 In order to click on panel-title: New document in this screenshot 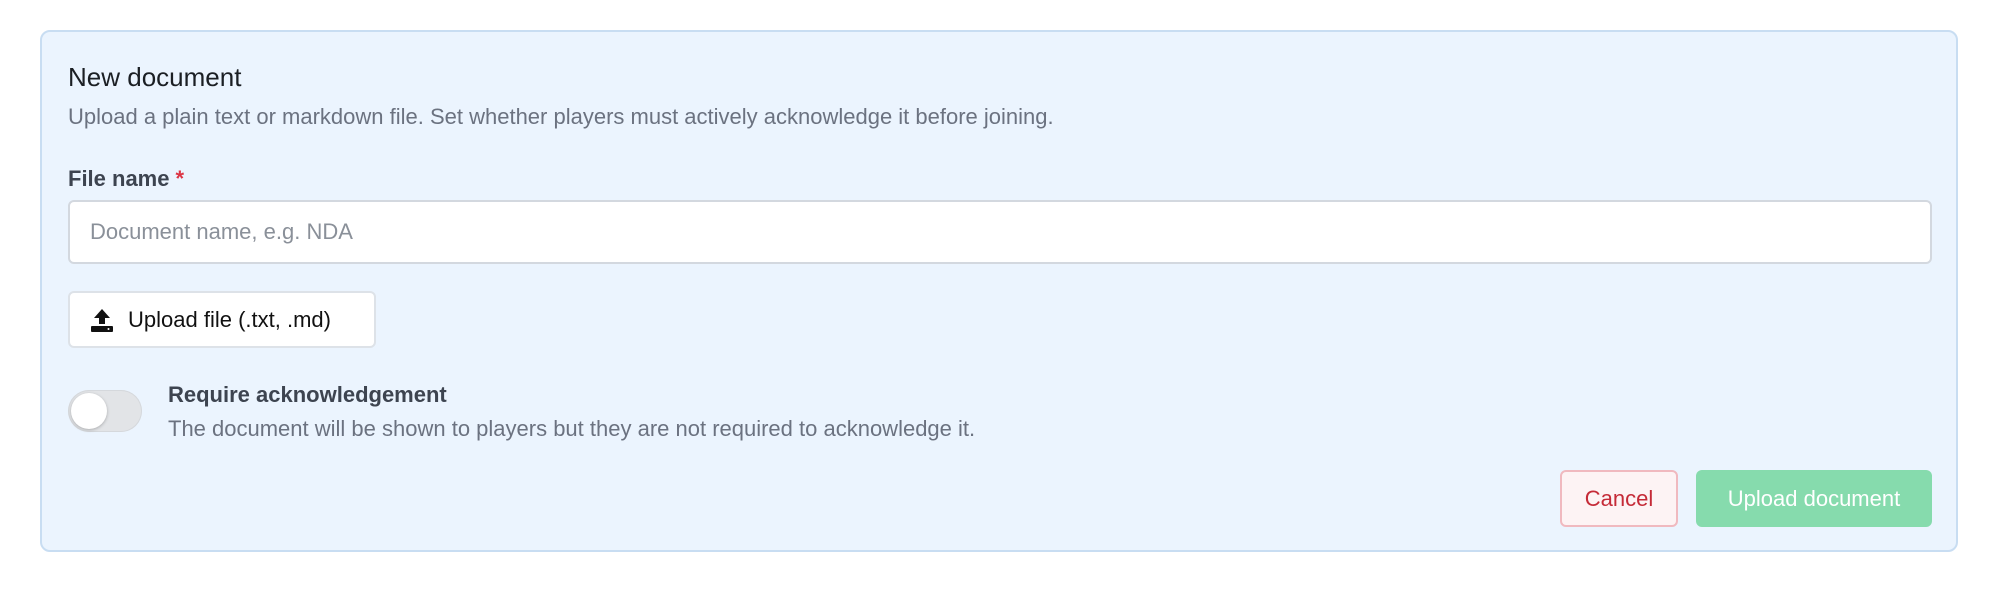, I will do `click(155, 77)`.